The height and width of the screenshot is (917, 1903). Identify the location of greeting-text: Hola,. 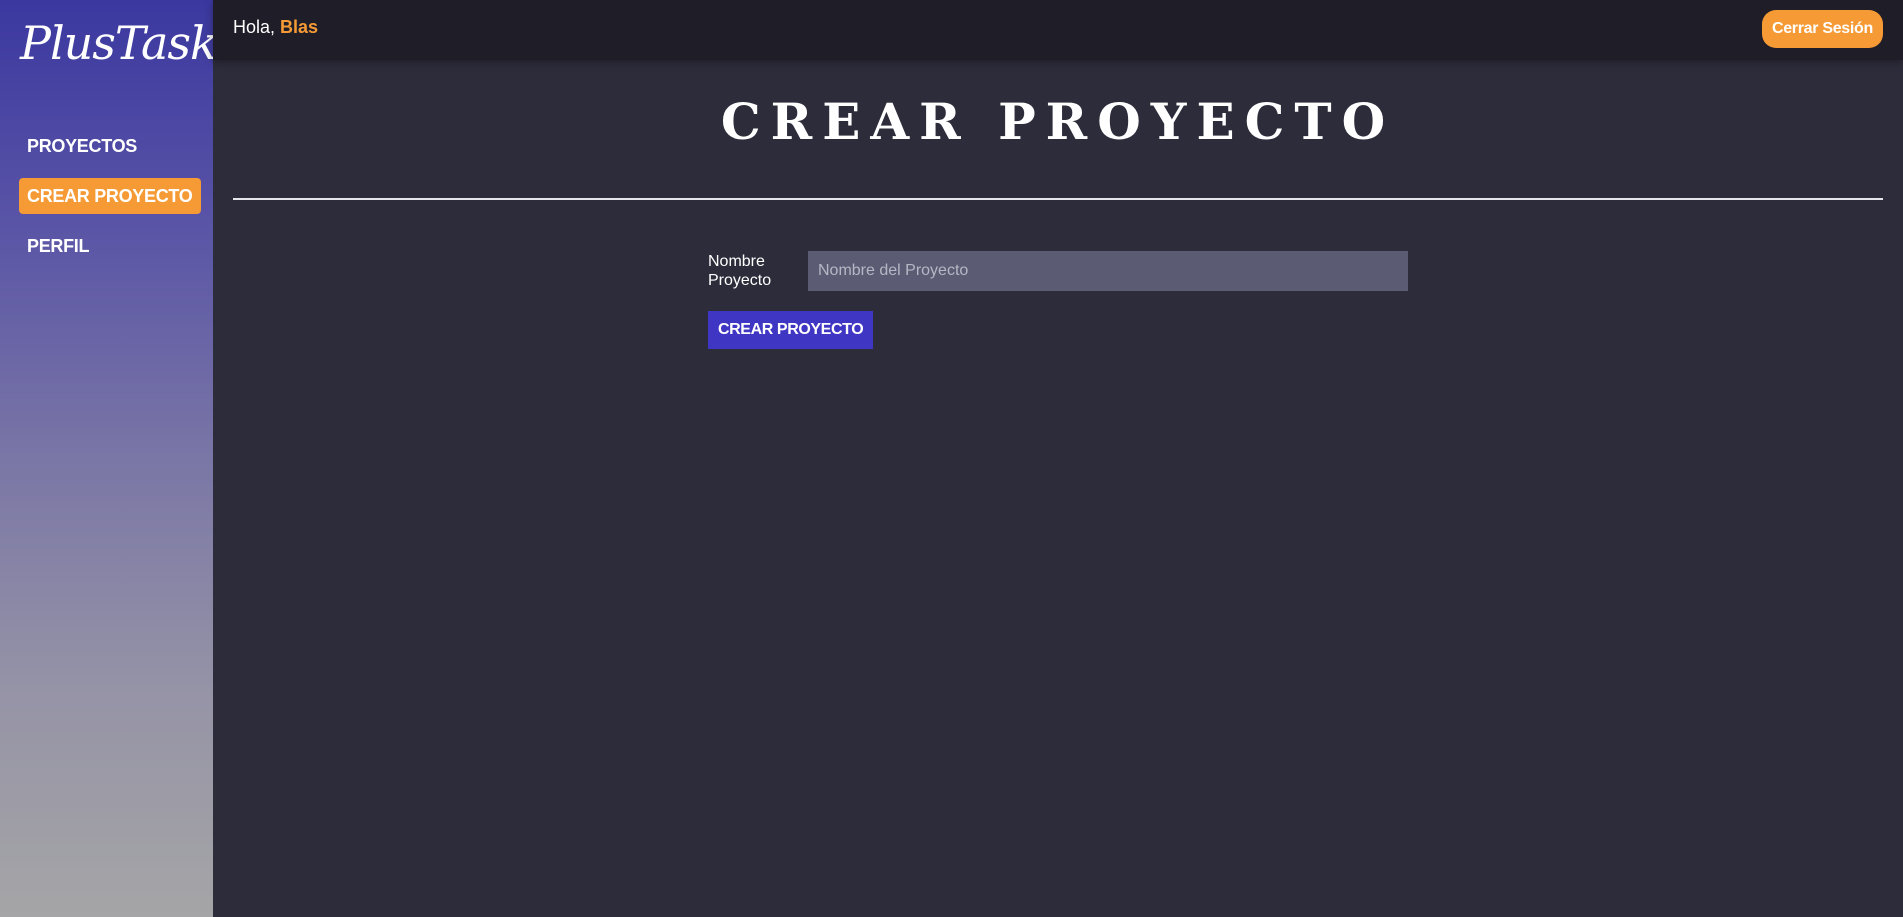
(254, 27).